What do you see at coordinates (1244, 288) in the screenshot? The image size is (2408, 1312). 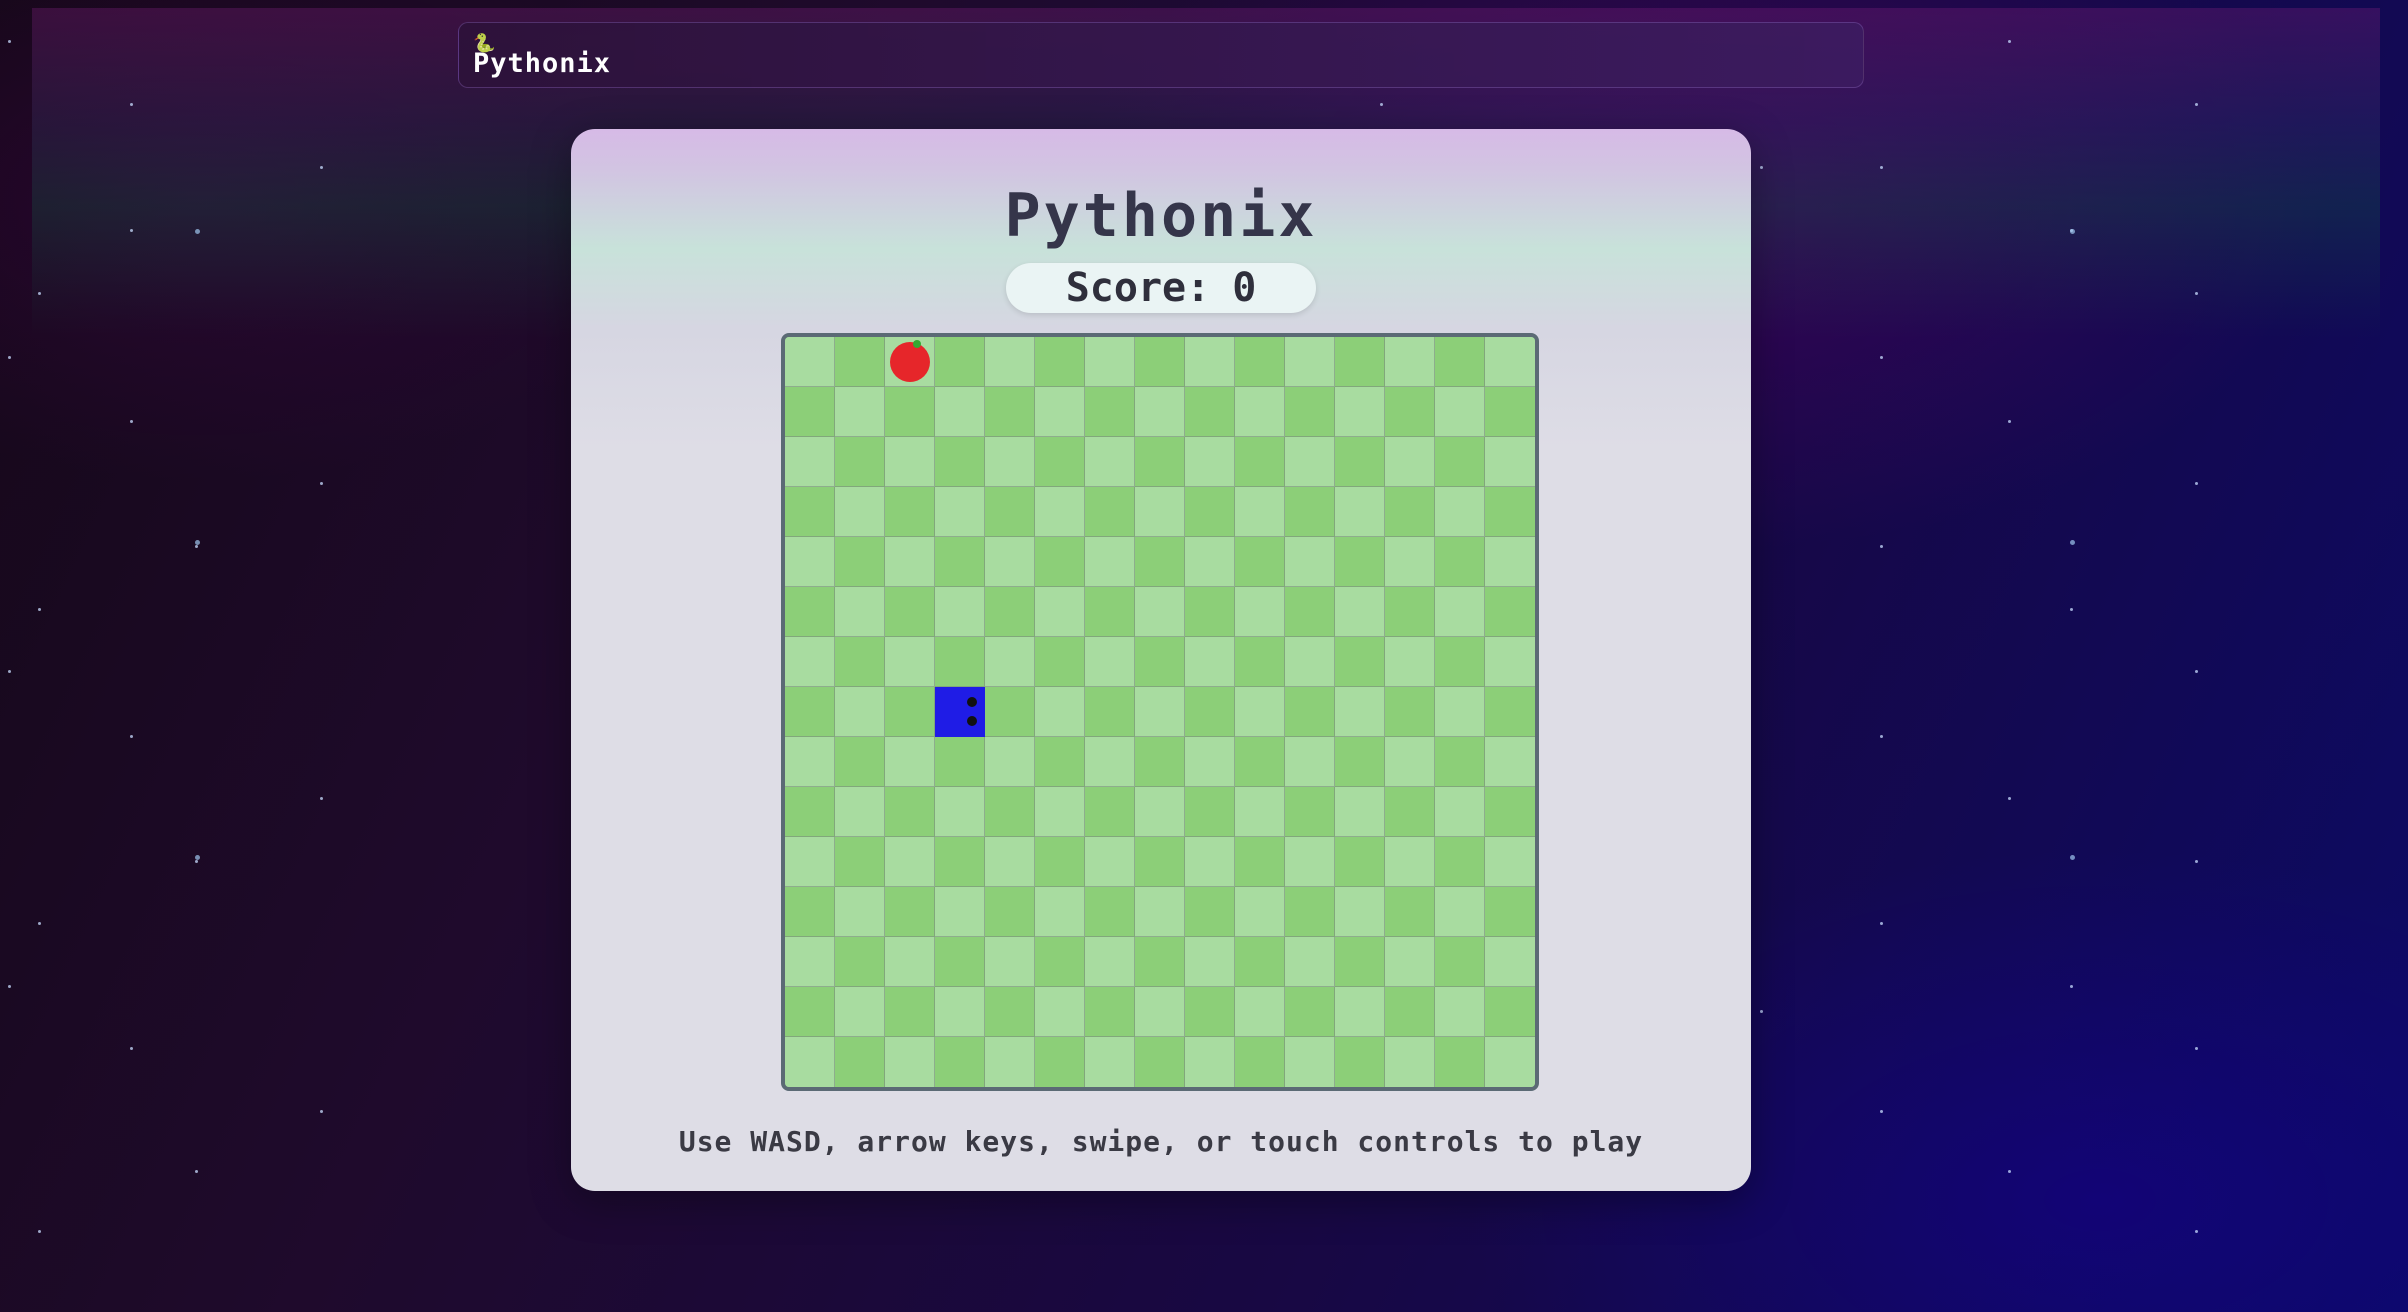 I see `score-value: 0` at bounding box center [1244, 288].